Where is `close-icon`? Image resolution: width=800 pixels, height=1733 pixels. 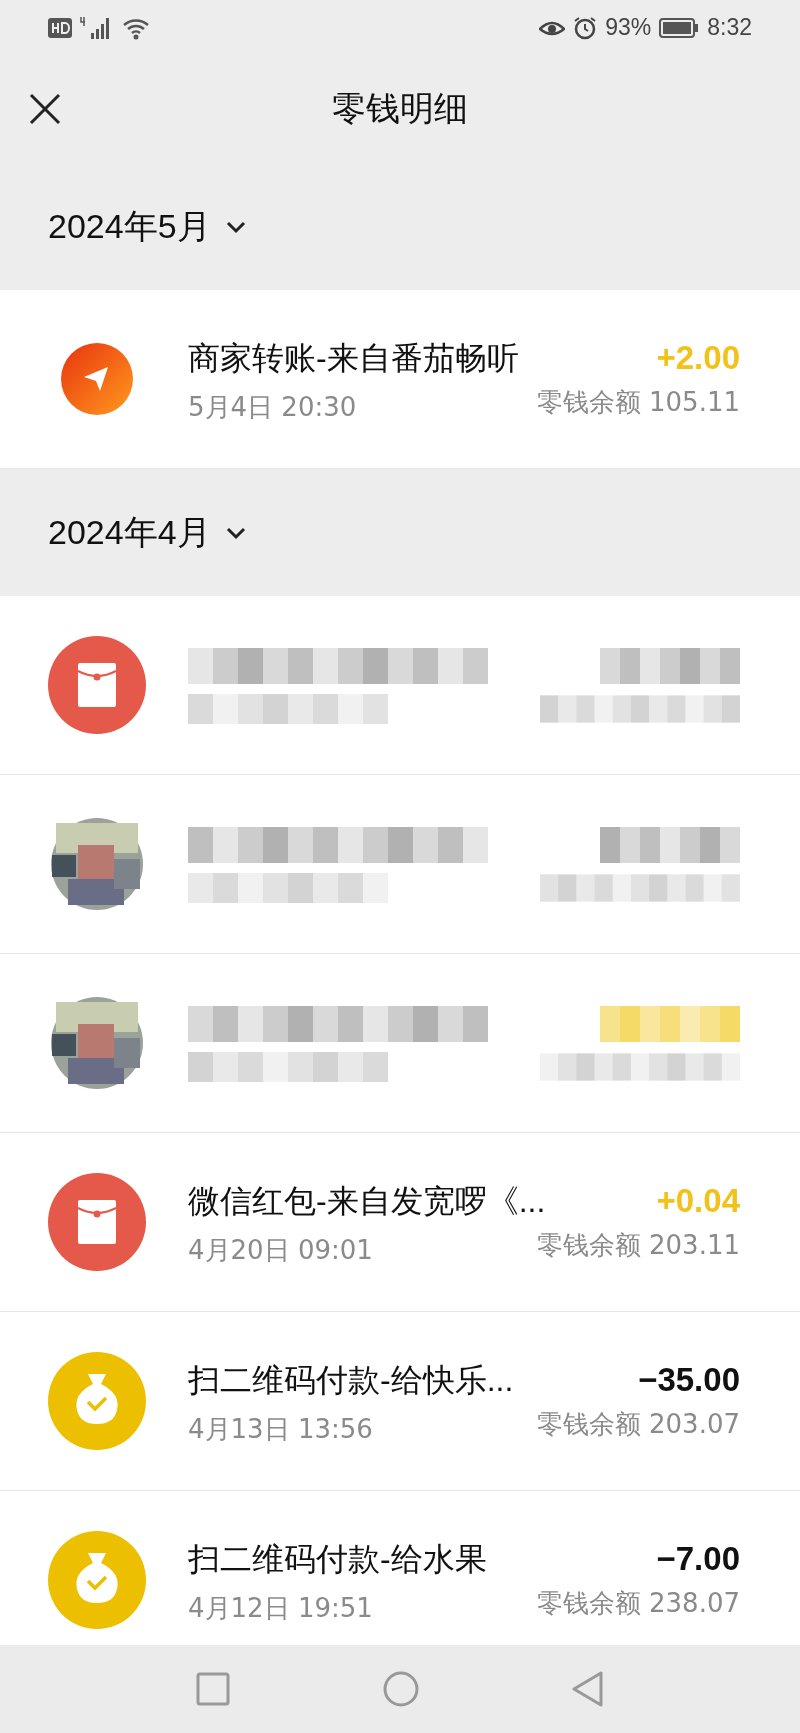 close-icon is located at coordinates (45, 109).